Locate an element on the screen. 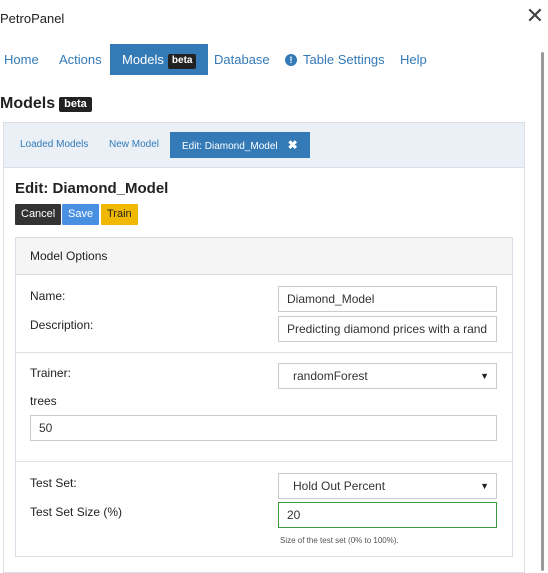 Image resolution: width=548 pixels, height=573 pixels. nav-actions: Actions is located at coordinates (80, 59).